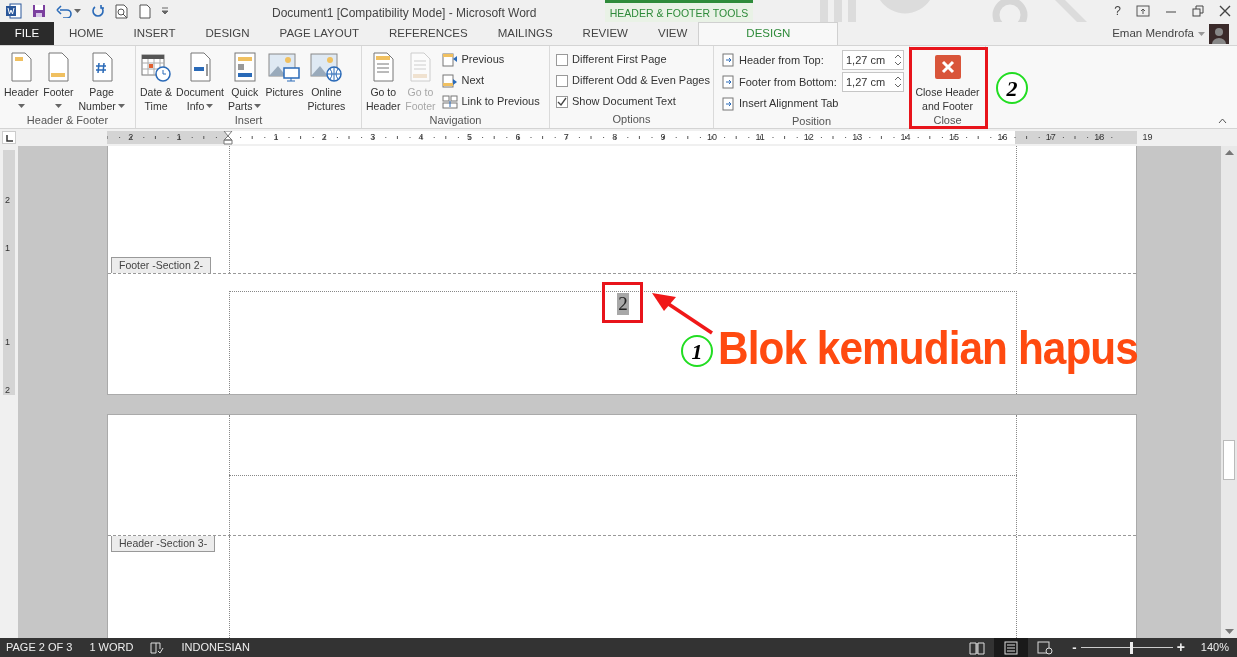  I want to click on page-number: 2, so click(623, 304).